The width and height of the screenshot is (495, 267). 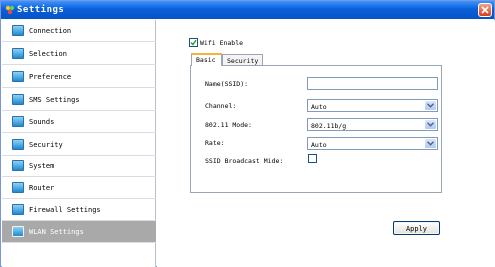 What do you see at coordinates (48, 54) in the screenshot?
I see `sidebar-item-label: Selection` at bounding box center [48, 54].